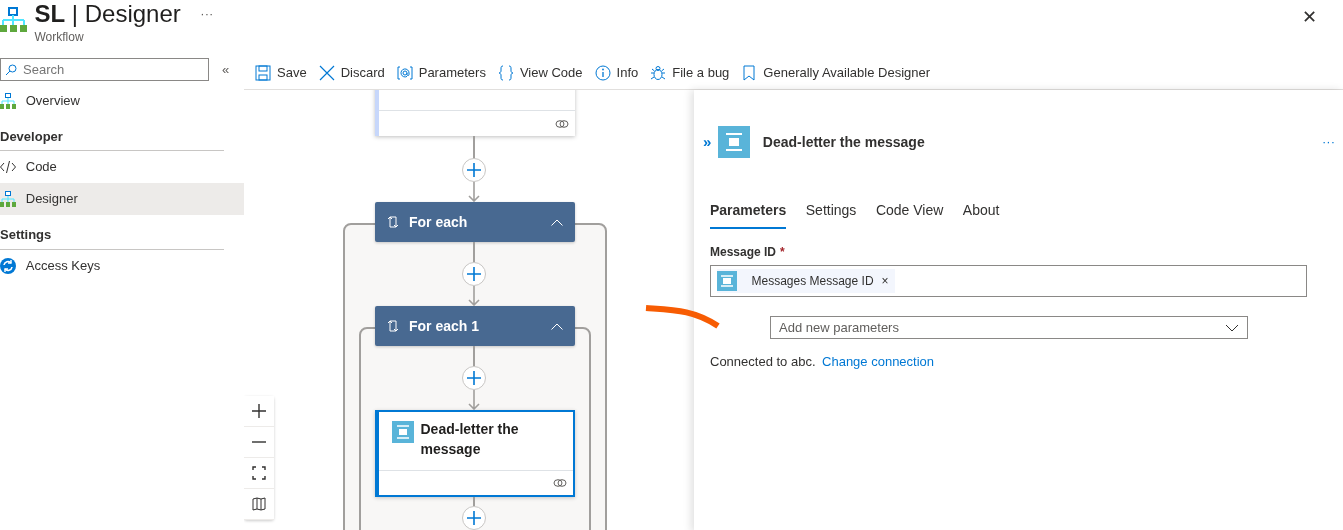  I want to click on bug-icon, so click(658, 73).